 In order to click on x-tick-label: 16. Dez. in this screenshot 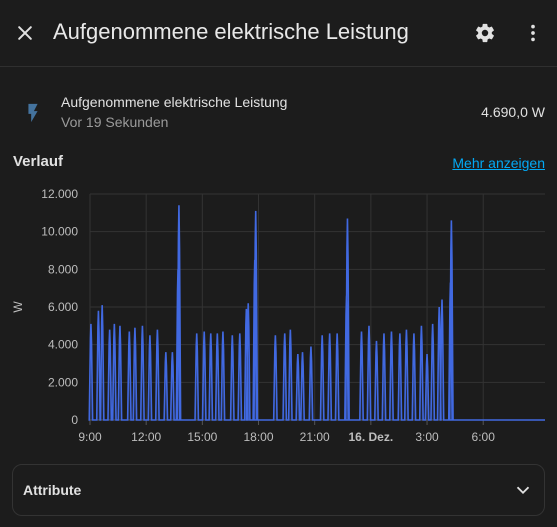, I will do `click(371, 437)`.